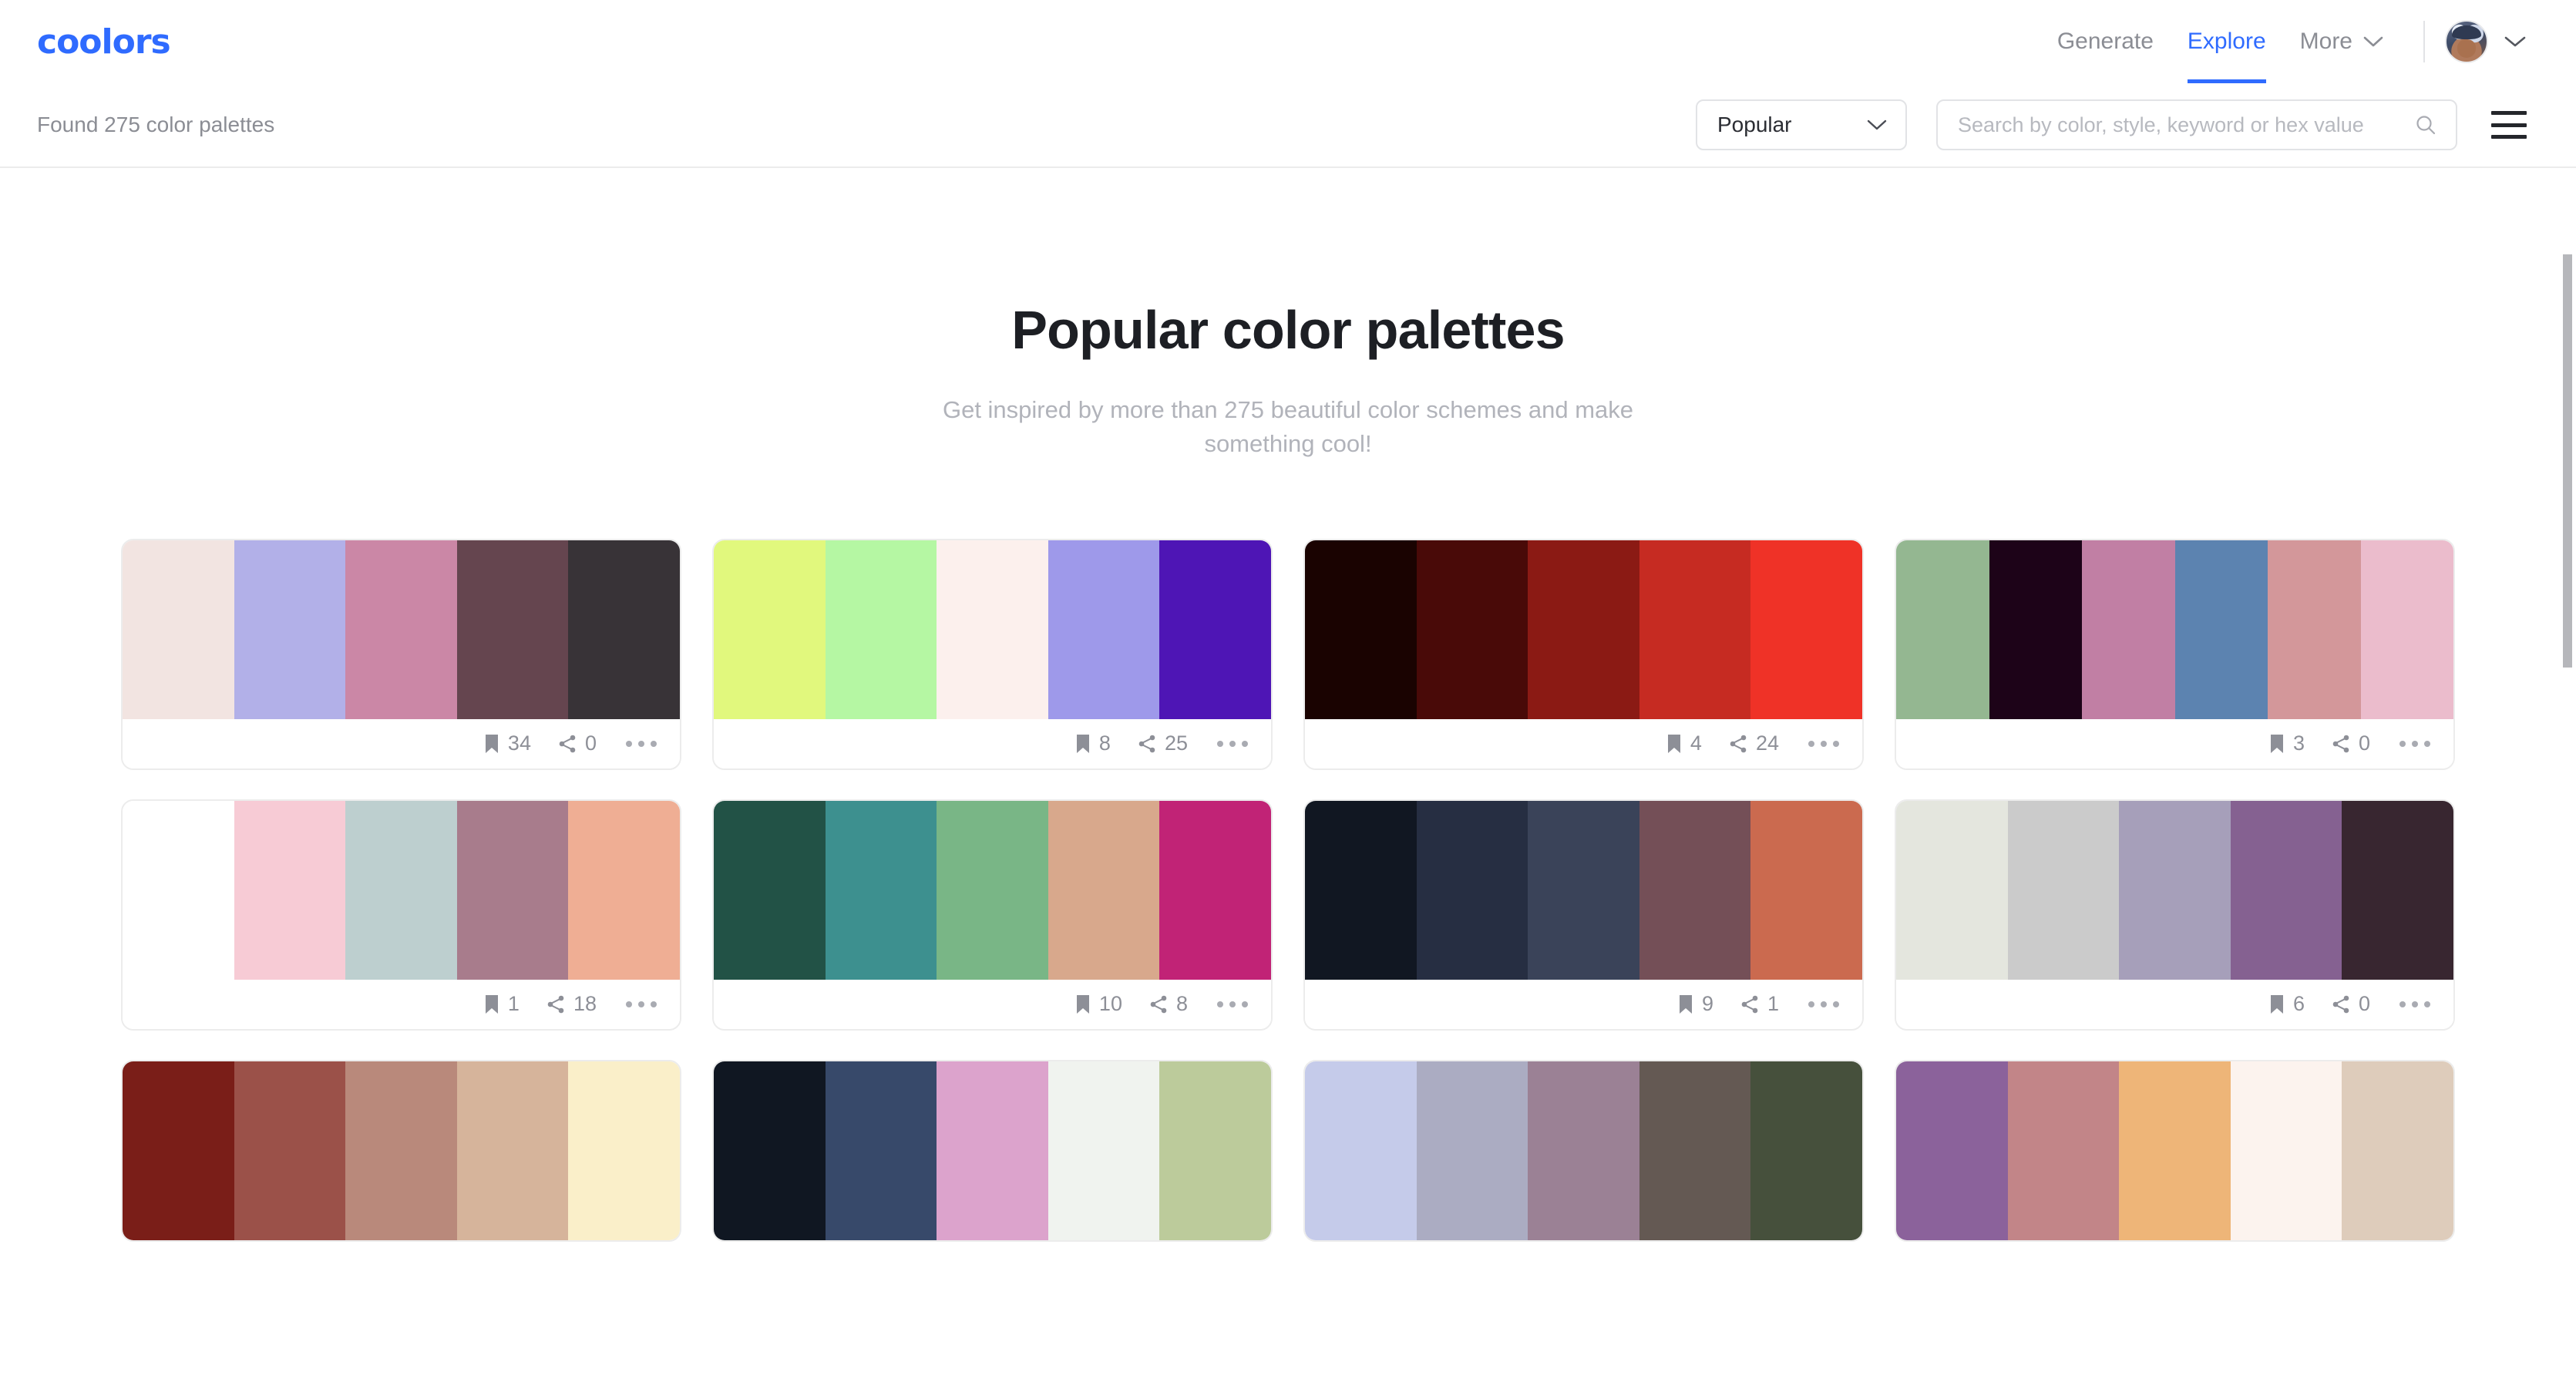 This screenshot has height=1389, width=2576. Describe the element at coordinates (2466, 41) in the screenshot. I see `avatar` at that location.